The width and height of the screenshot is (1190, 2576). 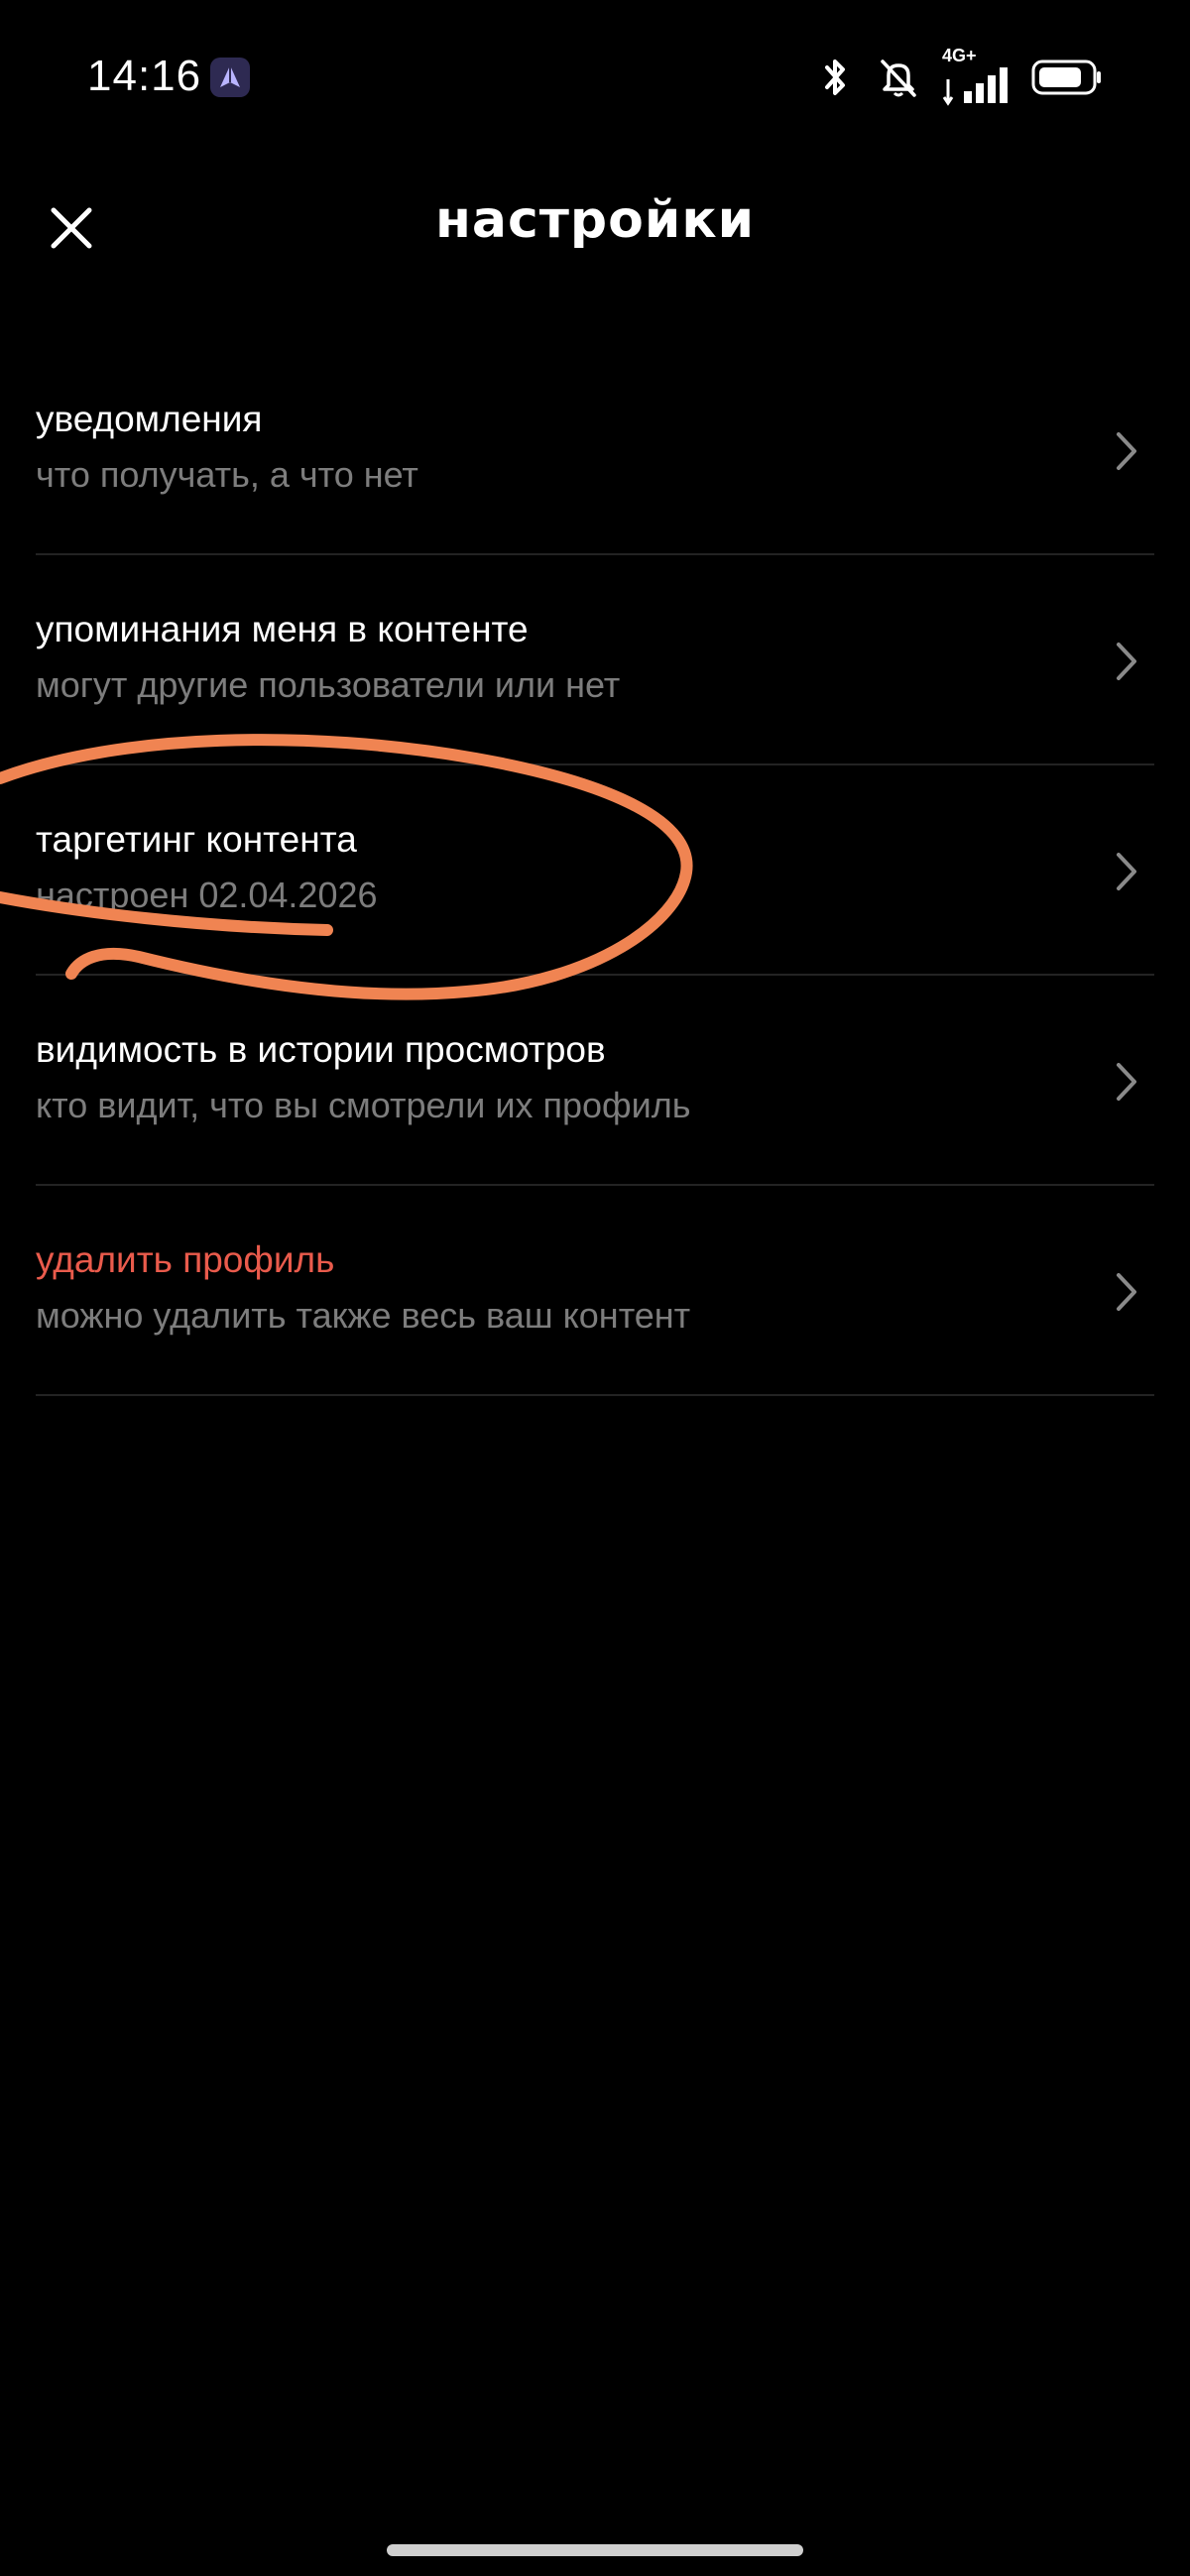 I want to click on app-notification-icon, so click(x=230, y=78).